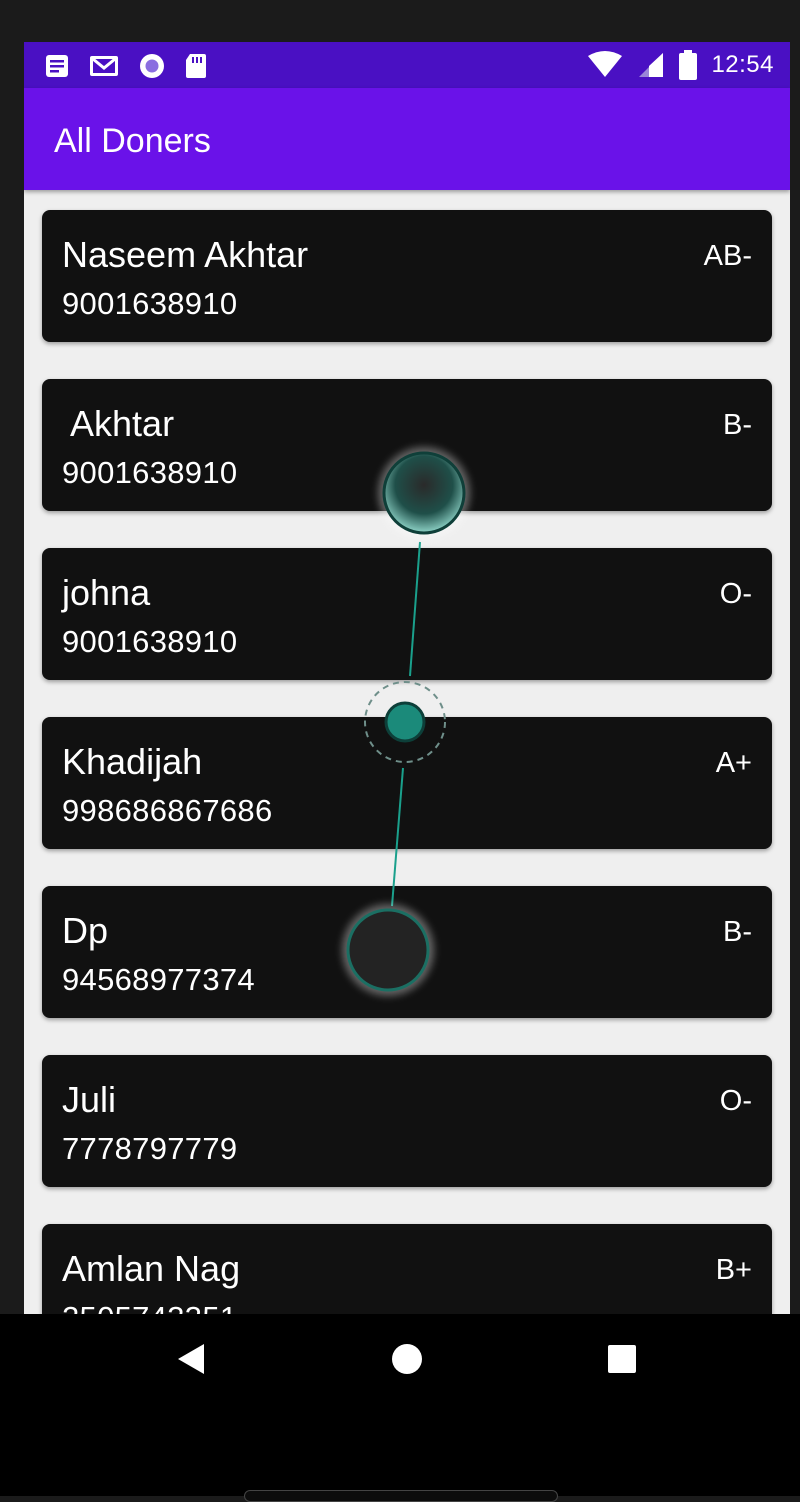 Image resolution: width=800 pixels, height=1502 pixels. I want to click on battery-icon, so click(688, 65).